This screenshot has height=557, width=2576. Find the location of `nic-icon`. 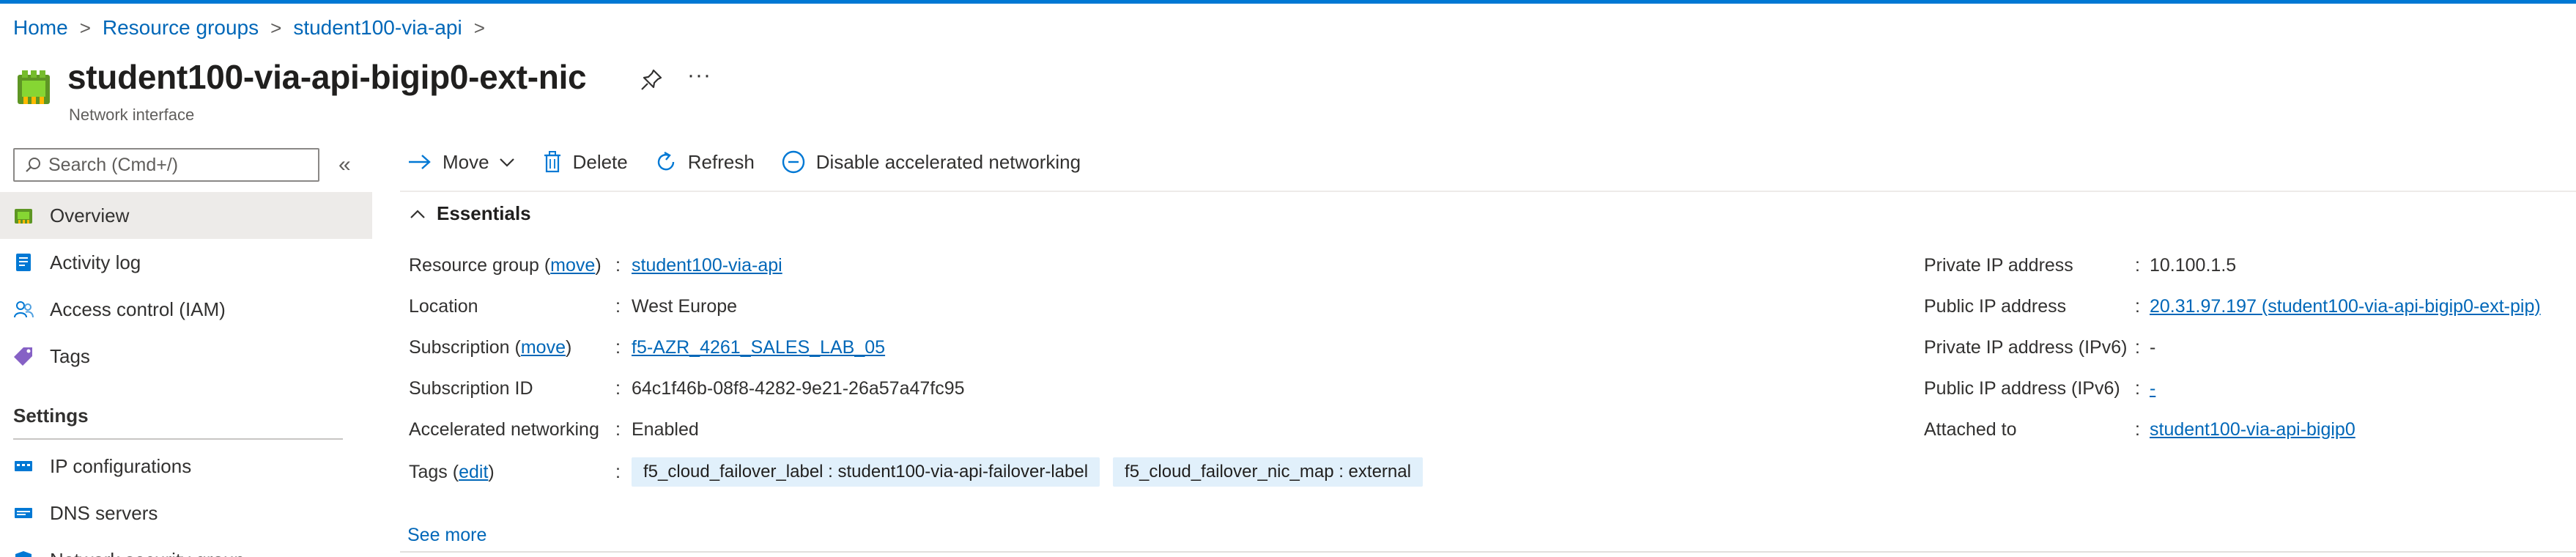

nic-icon is located at coordinates (23, 215).